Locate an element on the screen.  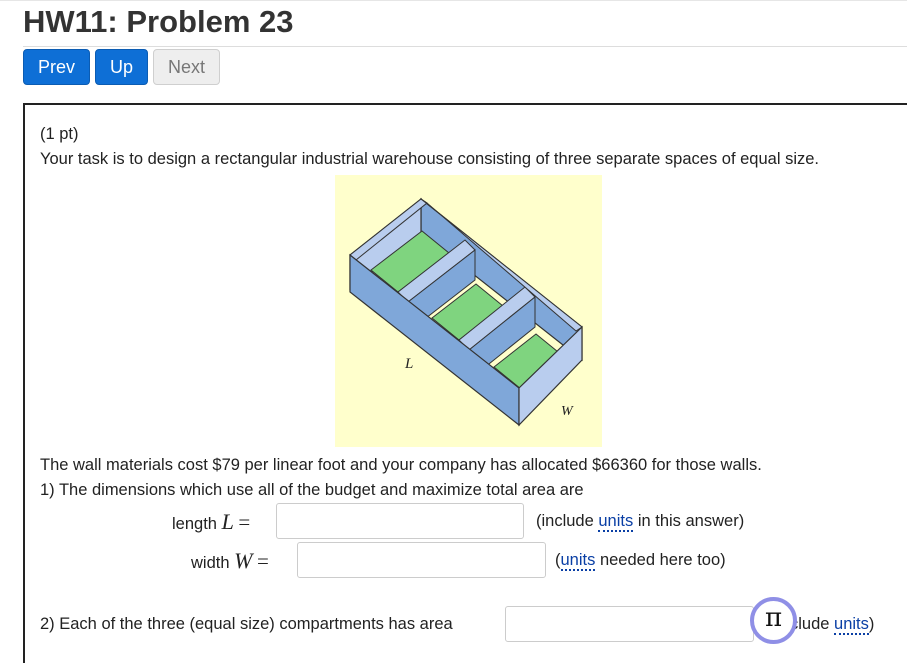
length-answer-input is located at coordinates (400, 521).